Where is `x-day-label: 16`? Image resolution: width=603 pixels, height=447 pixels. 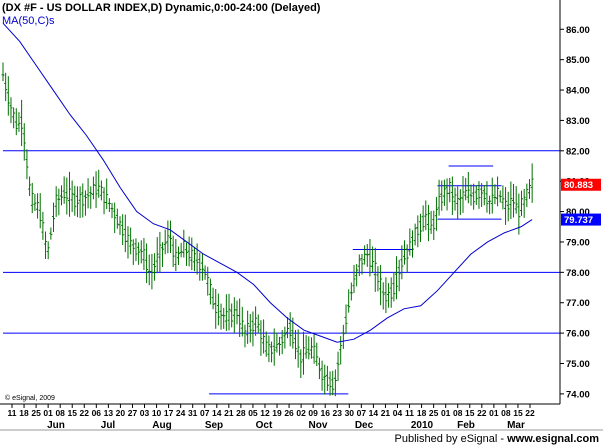 x-day-label: 16 is located at coordinates (325, 413).